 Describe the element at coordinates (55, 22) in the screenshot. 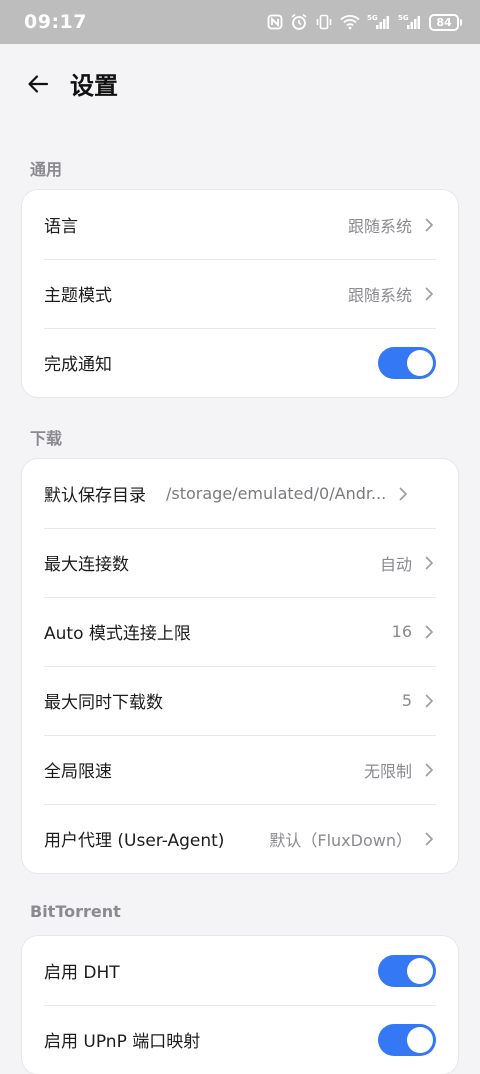

I see `status-time: 09:17` at that location.